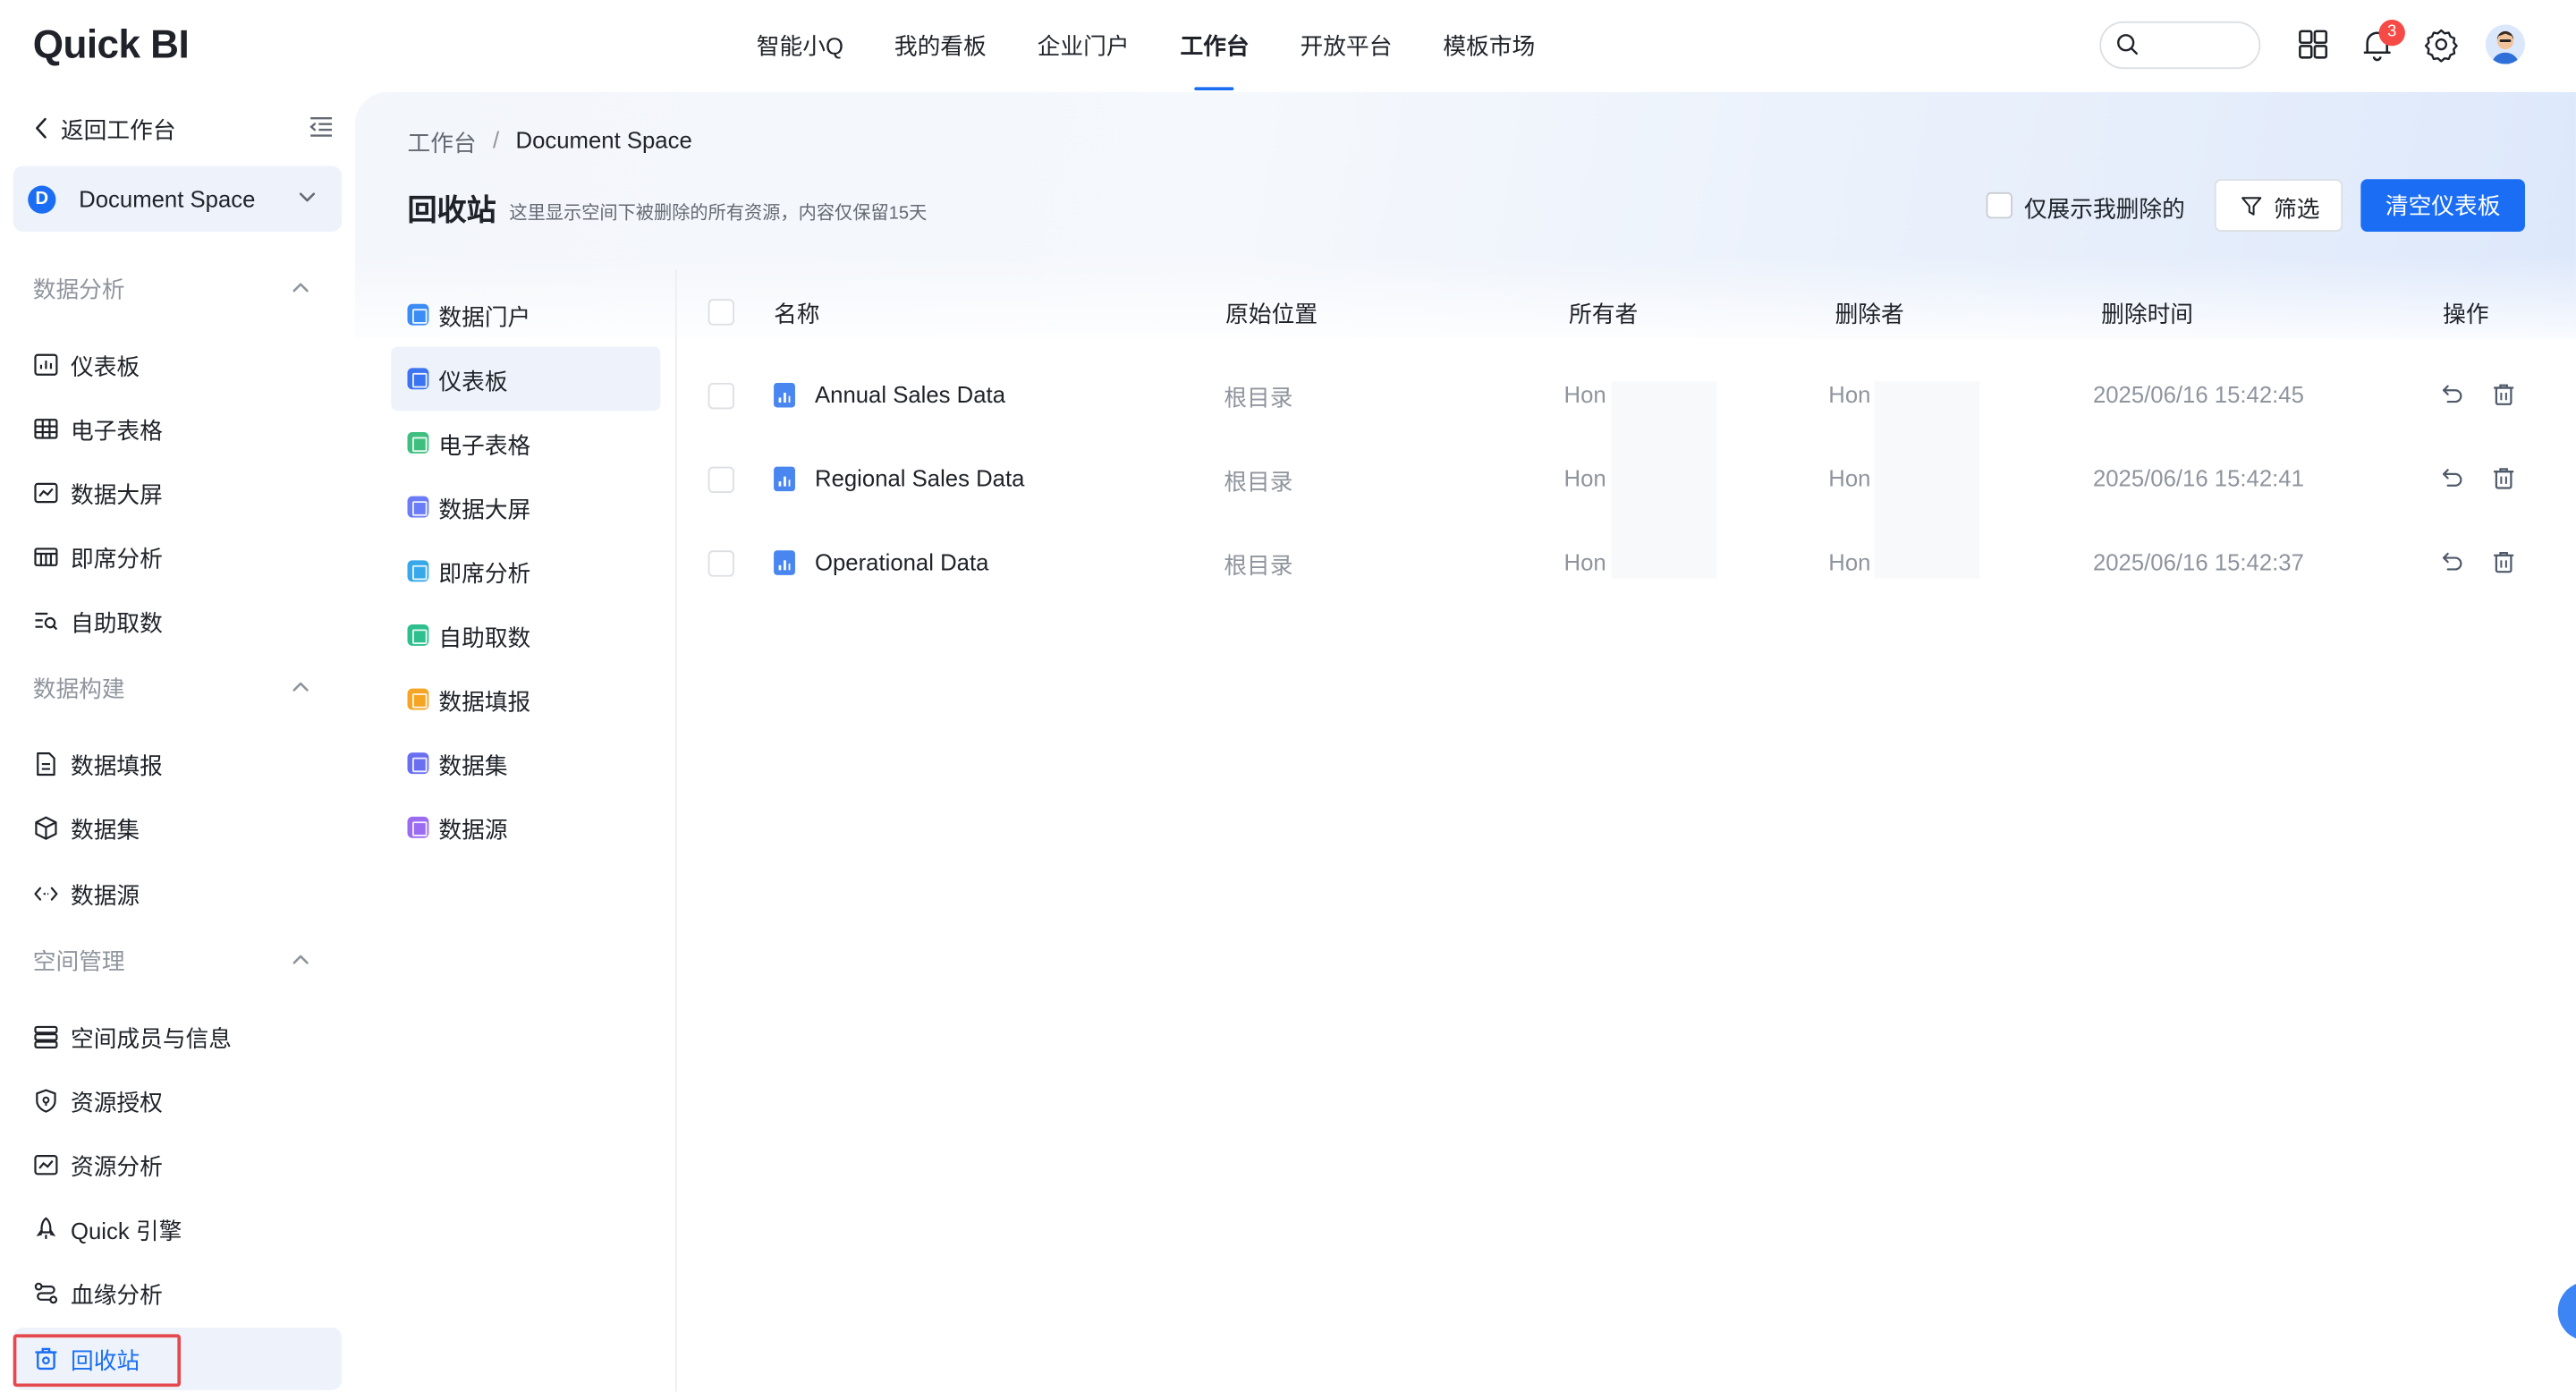  What do you see at coordinates (177, 557) in the screenshot?
I see `sidebar-item-adhoc: 即席分析` at bounding box center [177, 557].